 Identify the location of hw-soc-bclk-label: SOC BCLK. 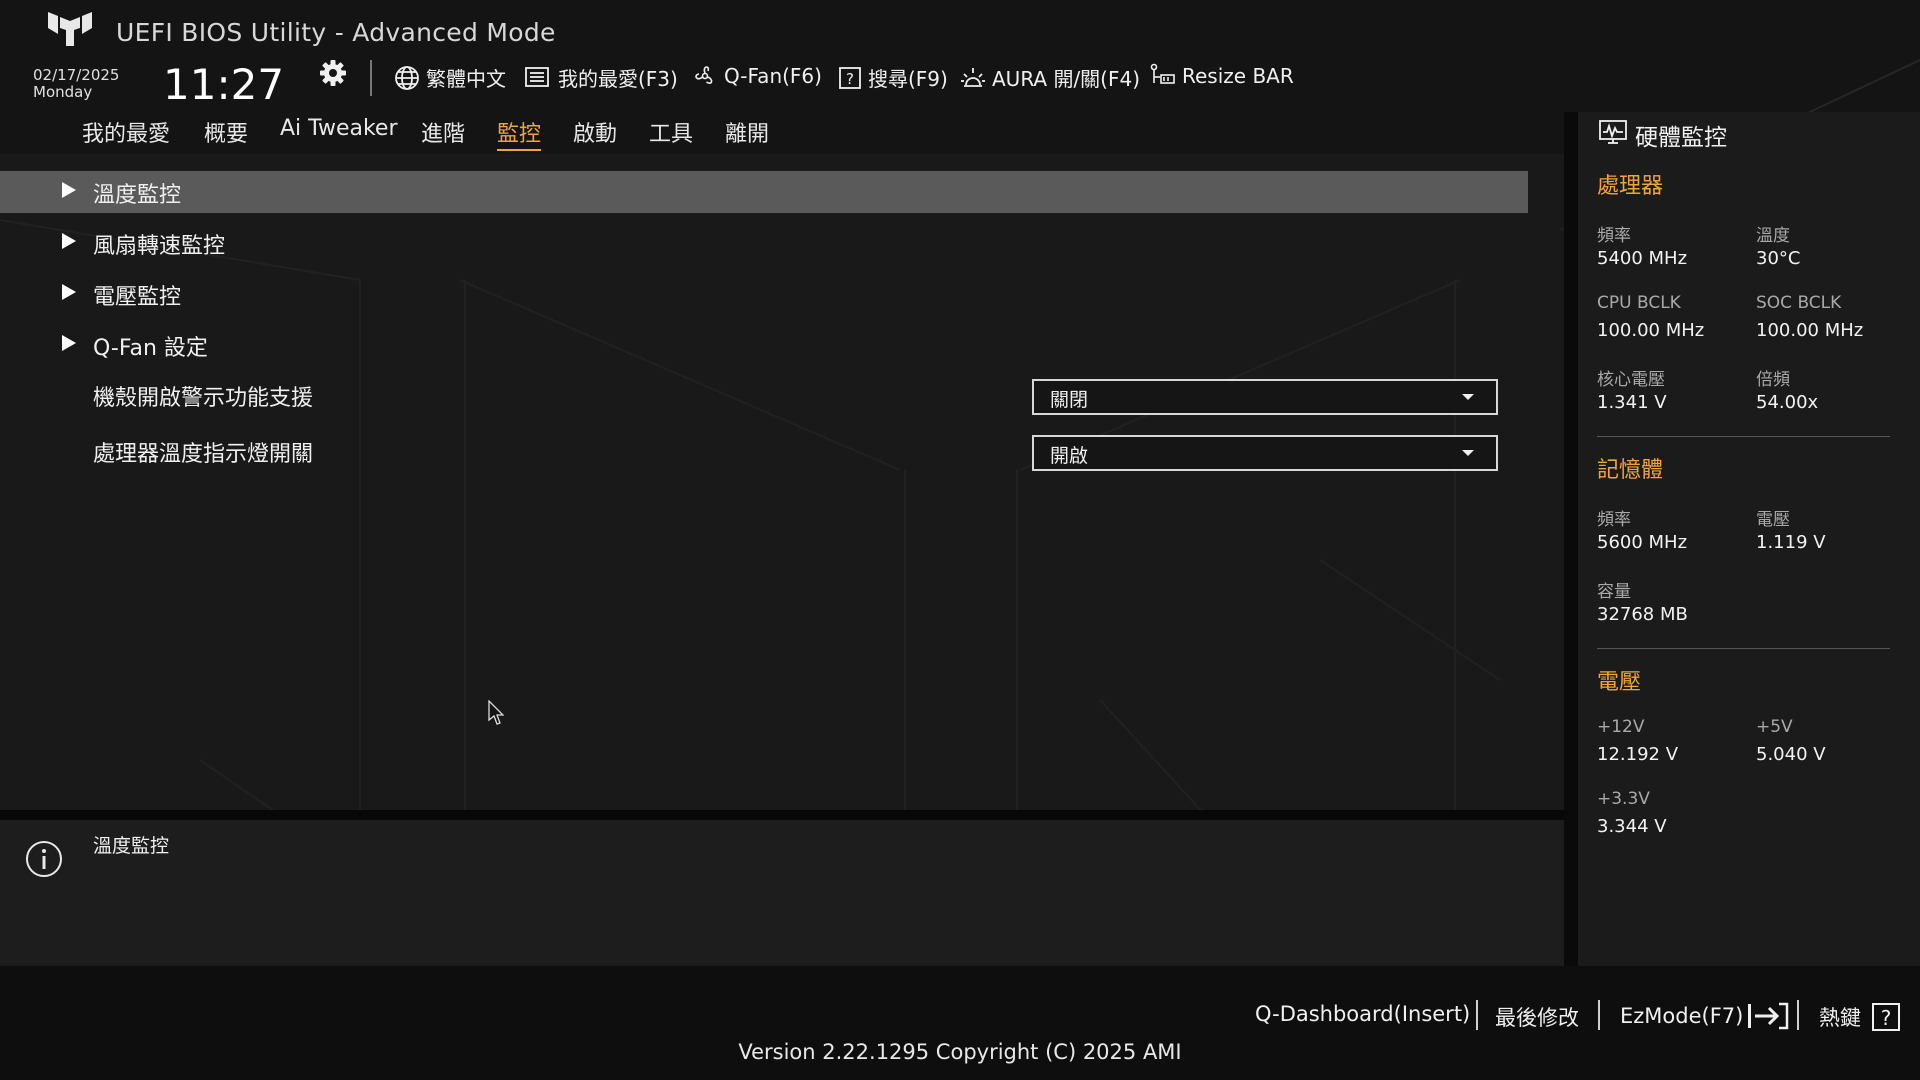
(1799, 303).